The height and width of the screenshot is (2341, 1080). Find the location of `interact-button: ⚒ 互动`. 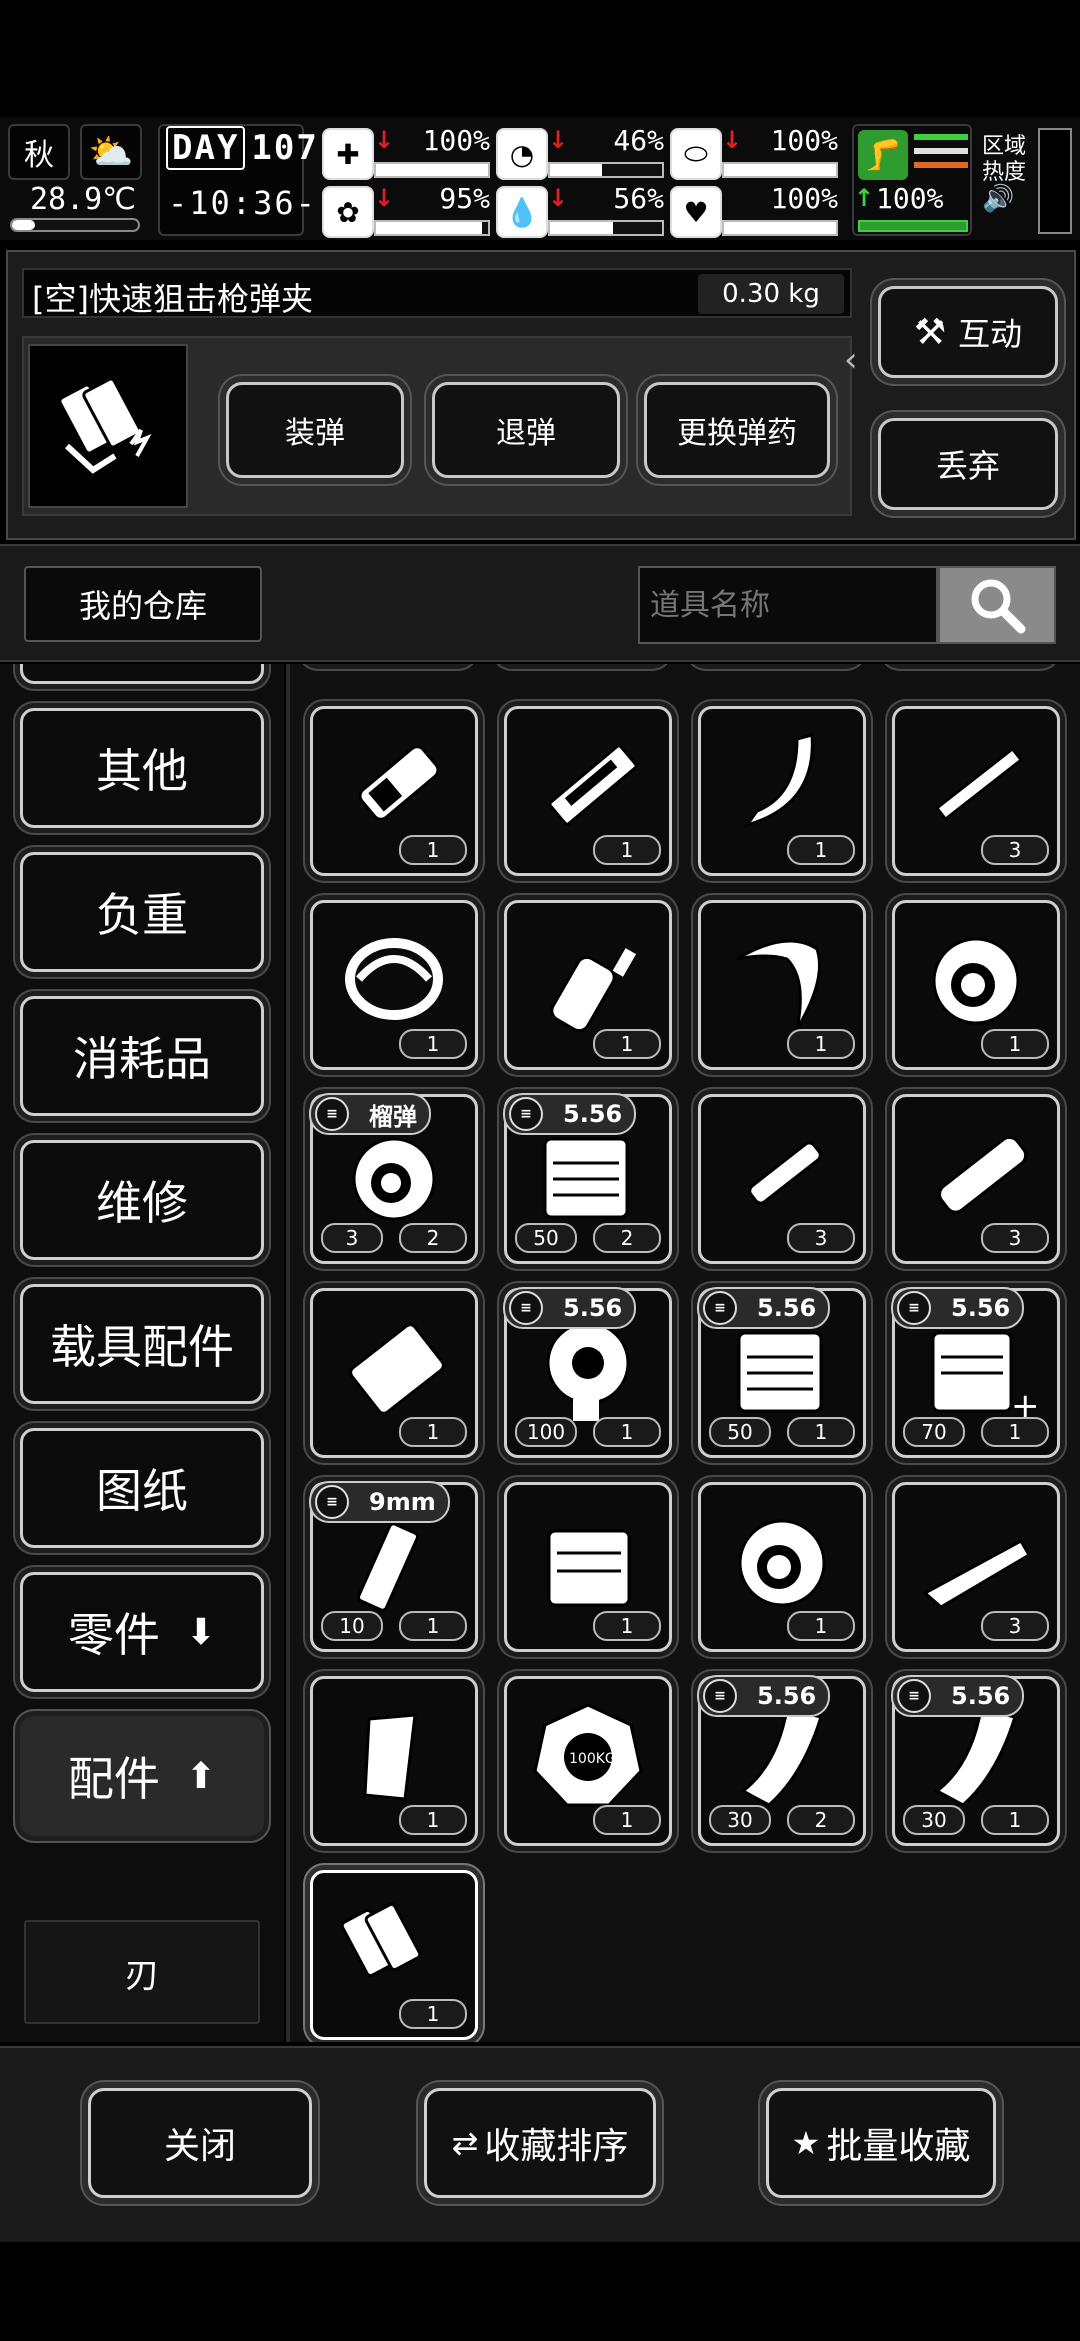

interact-button: ⚒ 互动 is located at coordinates (968, 332).